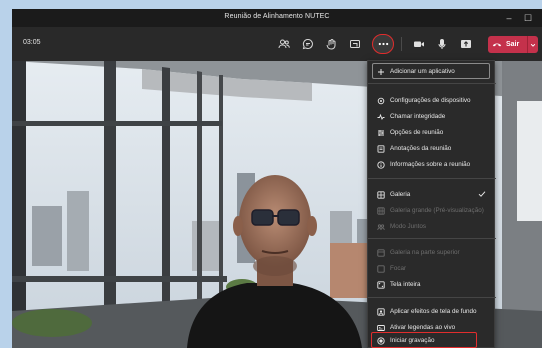  Describe the element at coordinates (412, 340) in the screenshot. I see `menu-item-label: Iniciar gravação` at that location.